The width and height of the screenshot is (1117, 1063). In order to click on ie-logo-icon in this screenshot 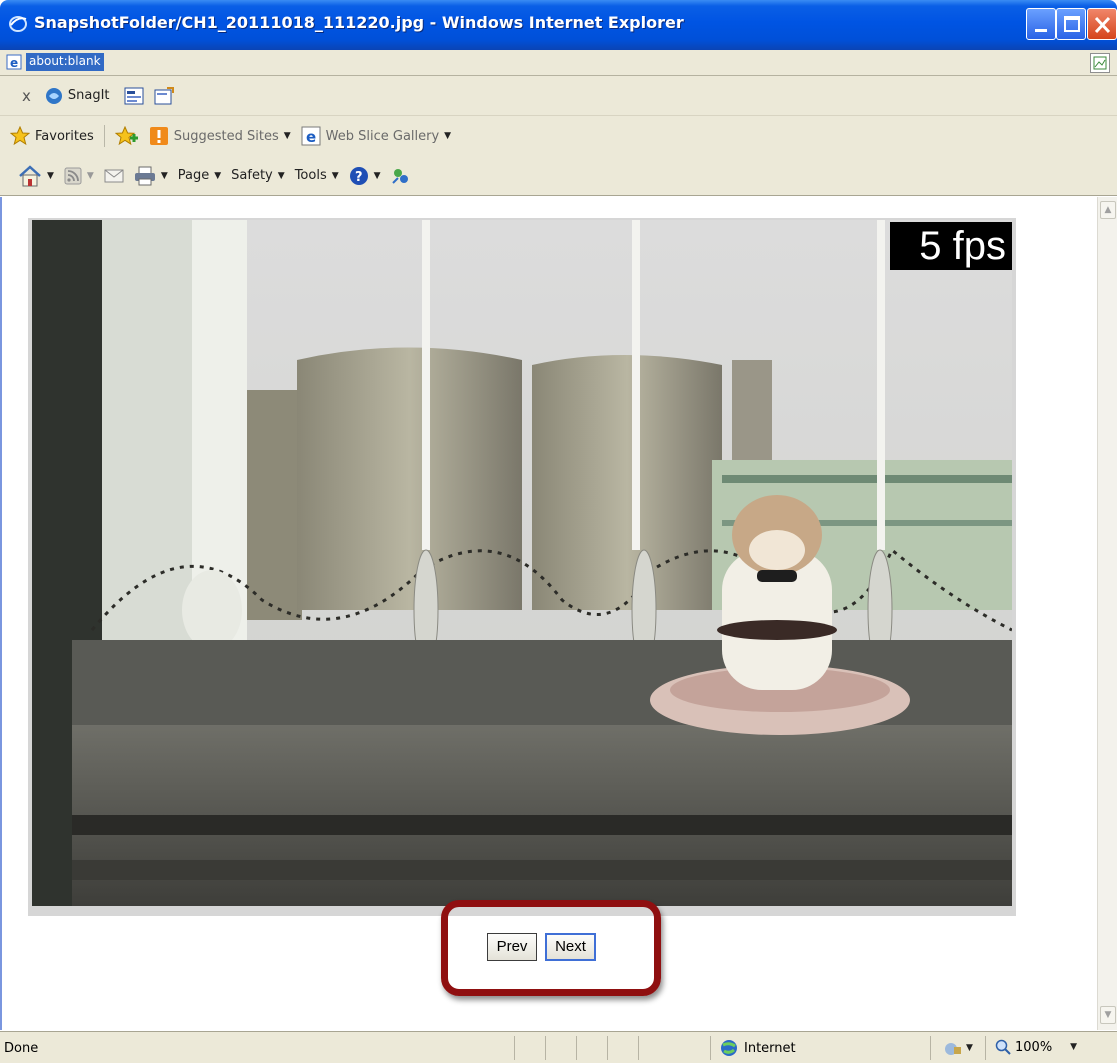, I will do `click(18, 24)`.